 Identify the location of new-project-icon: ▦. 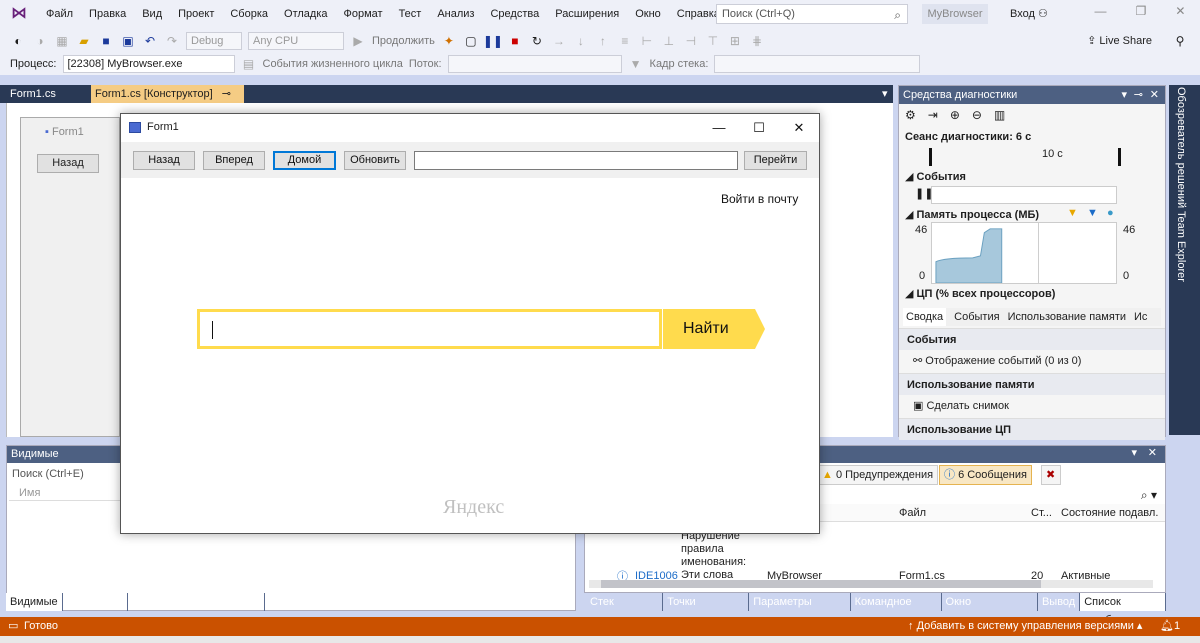
(62, 41).